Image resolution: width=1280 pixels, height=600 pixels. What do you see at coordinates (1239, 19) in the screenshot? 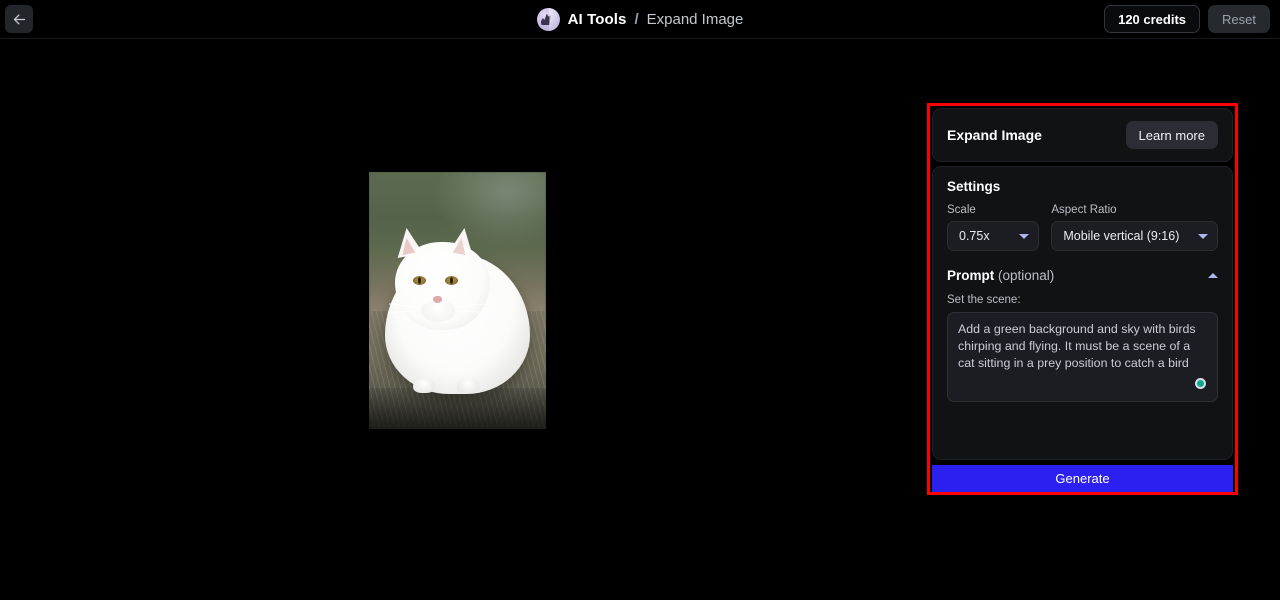
I see `reset-button: Reset` at bounding box center [1239, 19].